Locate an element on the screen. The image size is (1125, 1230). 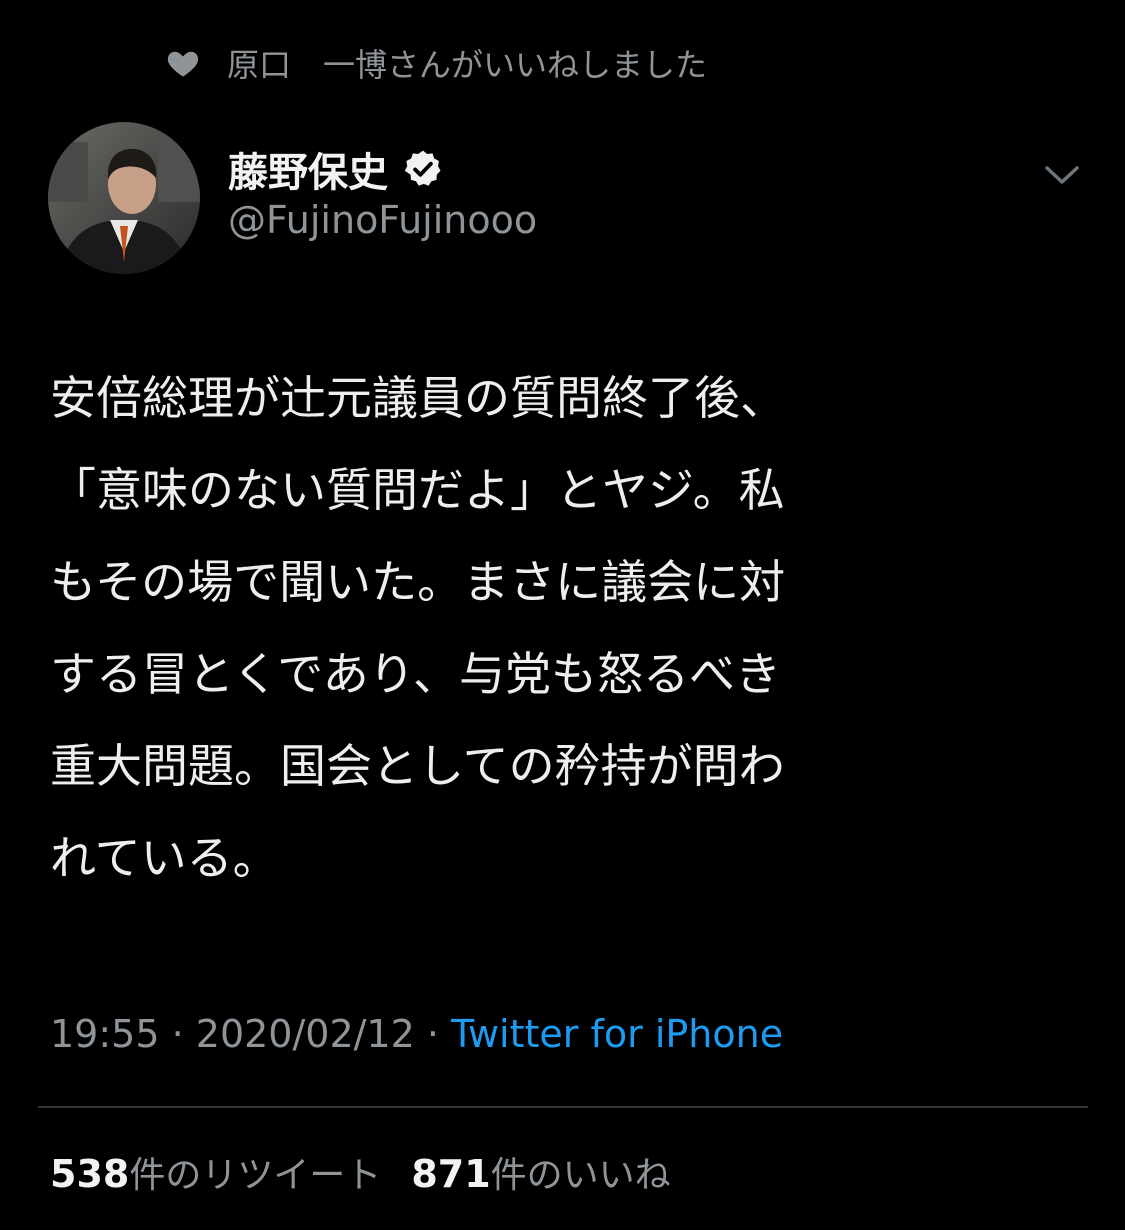
retweets-stat: 538件のリツイート is located at coordinates (216, 1174).